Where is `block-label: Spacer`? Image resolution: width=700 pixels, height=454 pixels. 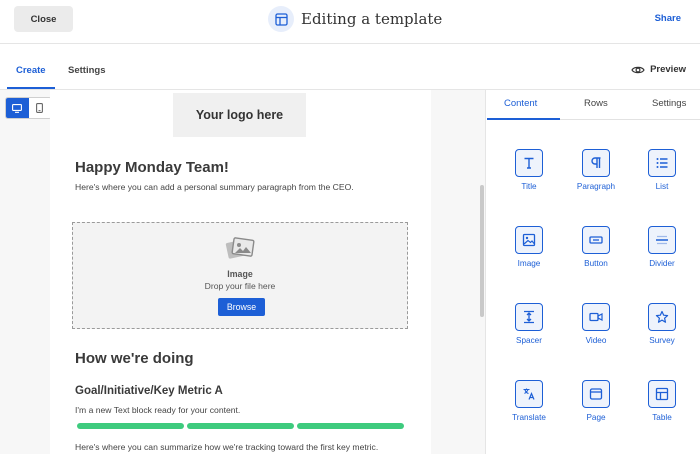
block-label: Spacer is located at coordinates (529, 340).